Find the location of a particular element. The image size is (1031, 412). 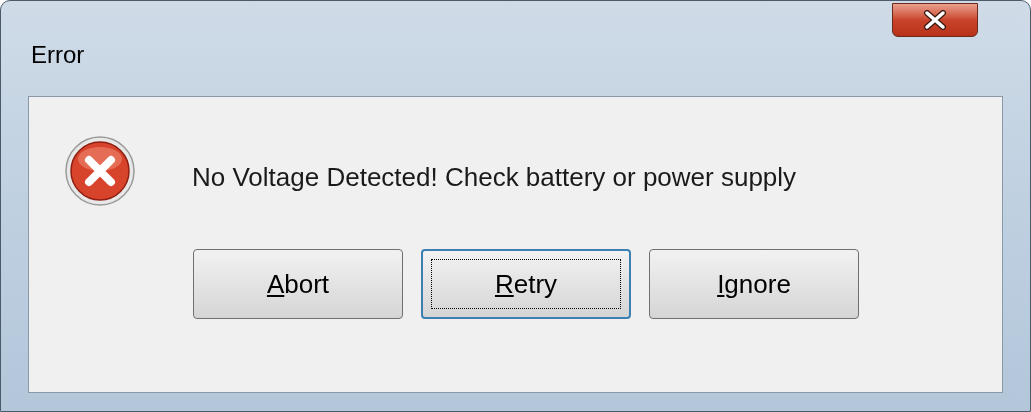

dialog-button: Abort is located at coordinates (298, 284).